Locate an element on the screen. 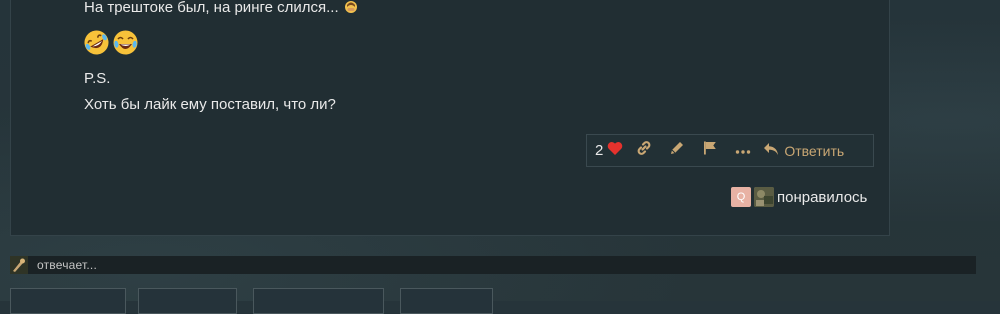 This screenshot has height=314, width=1000. avatar: Q is located at coordinates (741, 197).